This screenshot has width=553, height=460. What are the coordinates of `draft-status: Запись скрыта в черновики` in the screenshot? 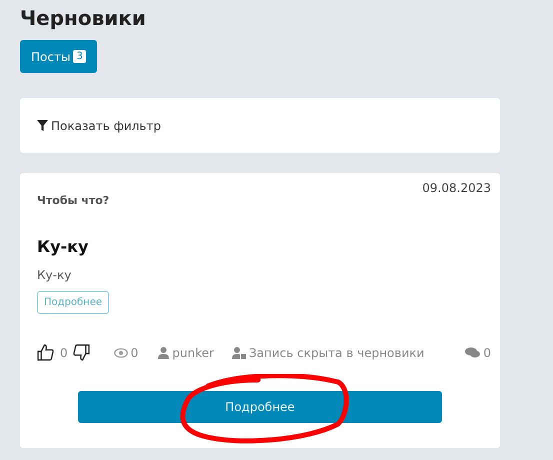 It's located at (336, 353).